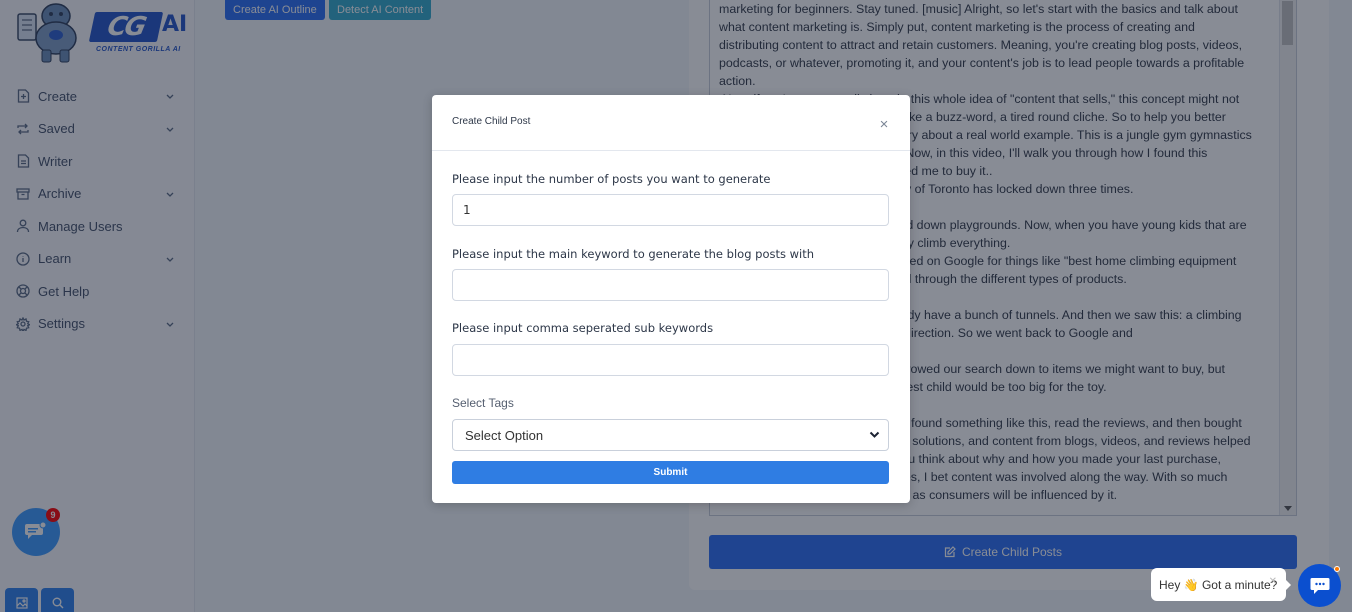 This screenshot has width=1352, height=612. Describe the element at coordinates (1337, 569) in the screenshot. I see `online-status-dot` at that location.